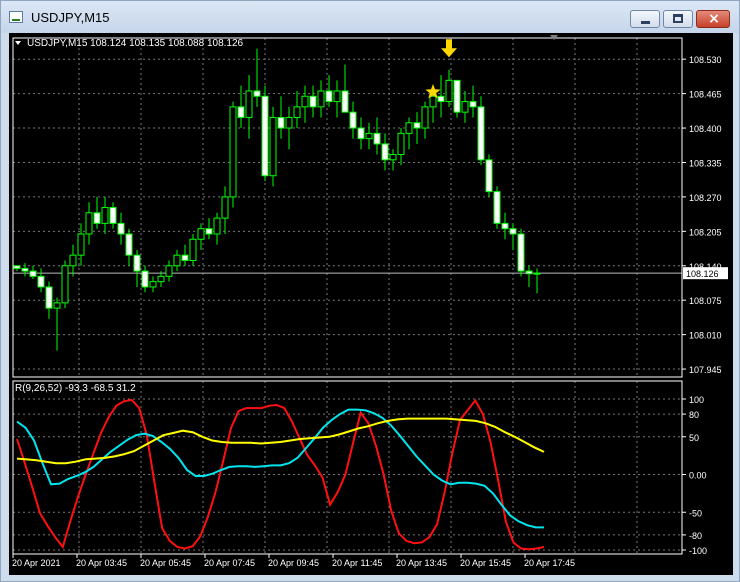 This screenshot has height=582, width=740. I want to click on close-button: ×, so click(713, 19).